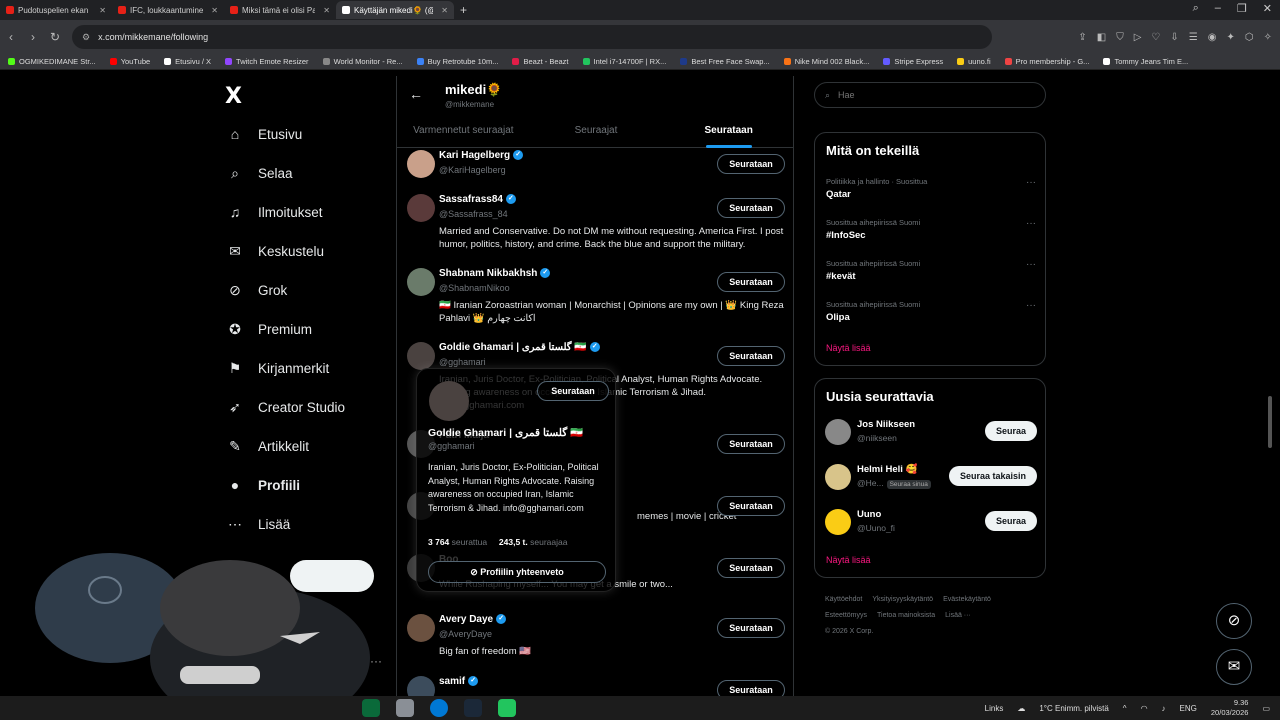  What do you see at coordinates (1021, 708) in the screenshot?
I see `weather-icon: ☁` at bounding box center [1021, 708].